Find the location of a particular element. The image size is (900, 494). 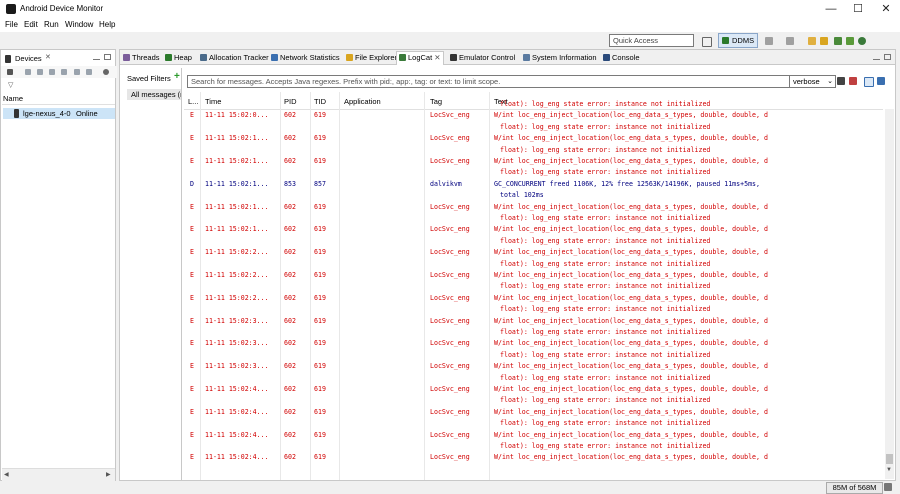

quick-access-input: Quick Access is located at coordinates (651, 40).